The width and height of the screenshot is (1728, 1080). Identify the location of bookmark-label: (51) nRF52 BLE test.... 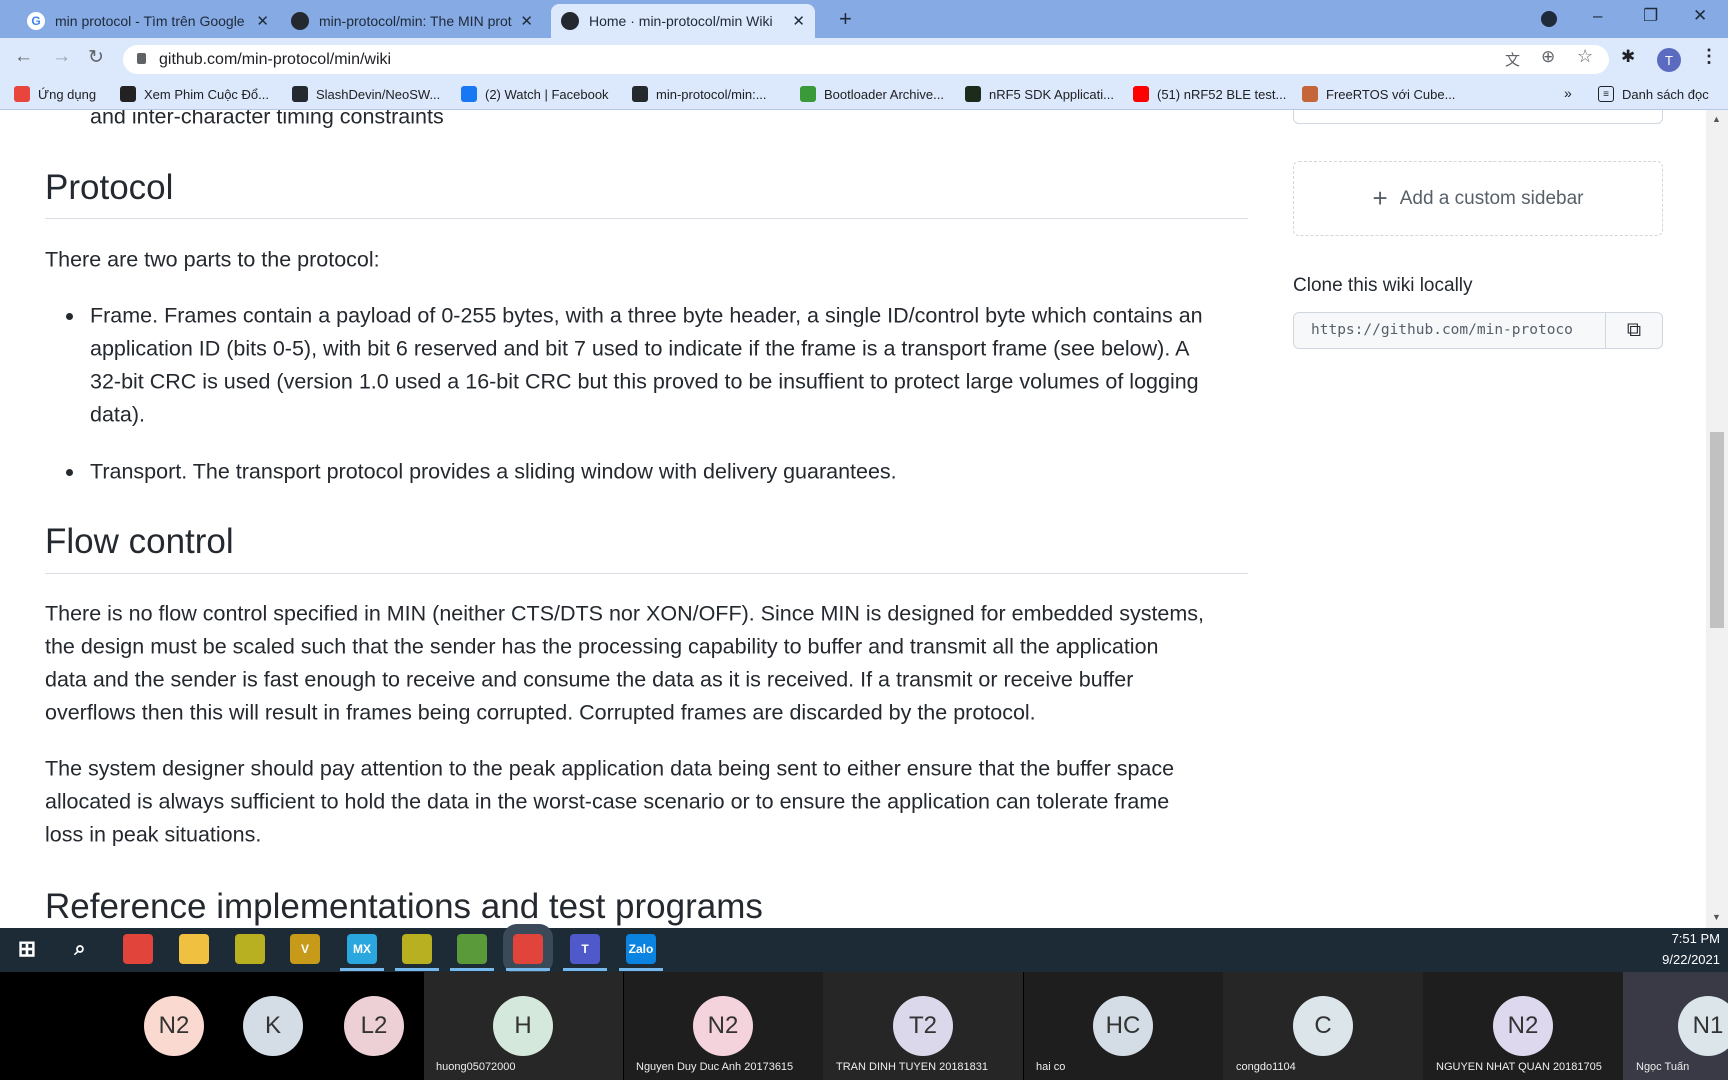
(1222, 94).